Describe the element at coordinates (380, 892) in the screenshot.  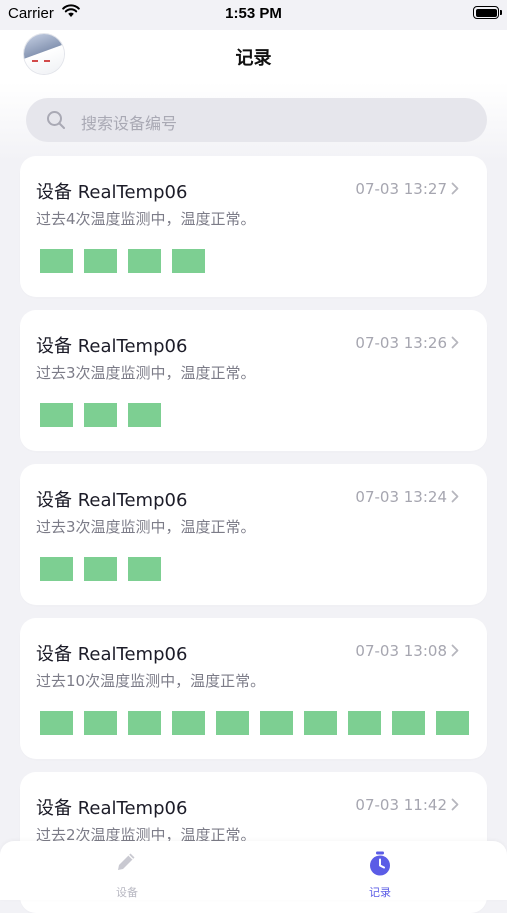
I see `tab-label: 记录` at that location.